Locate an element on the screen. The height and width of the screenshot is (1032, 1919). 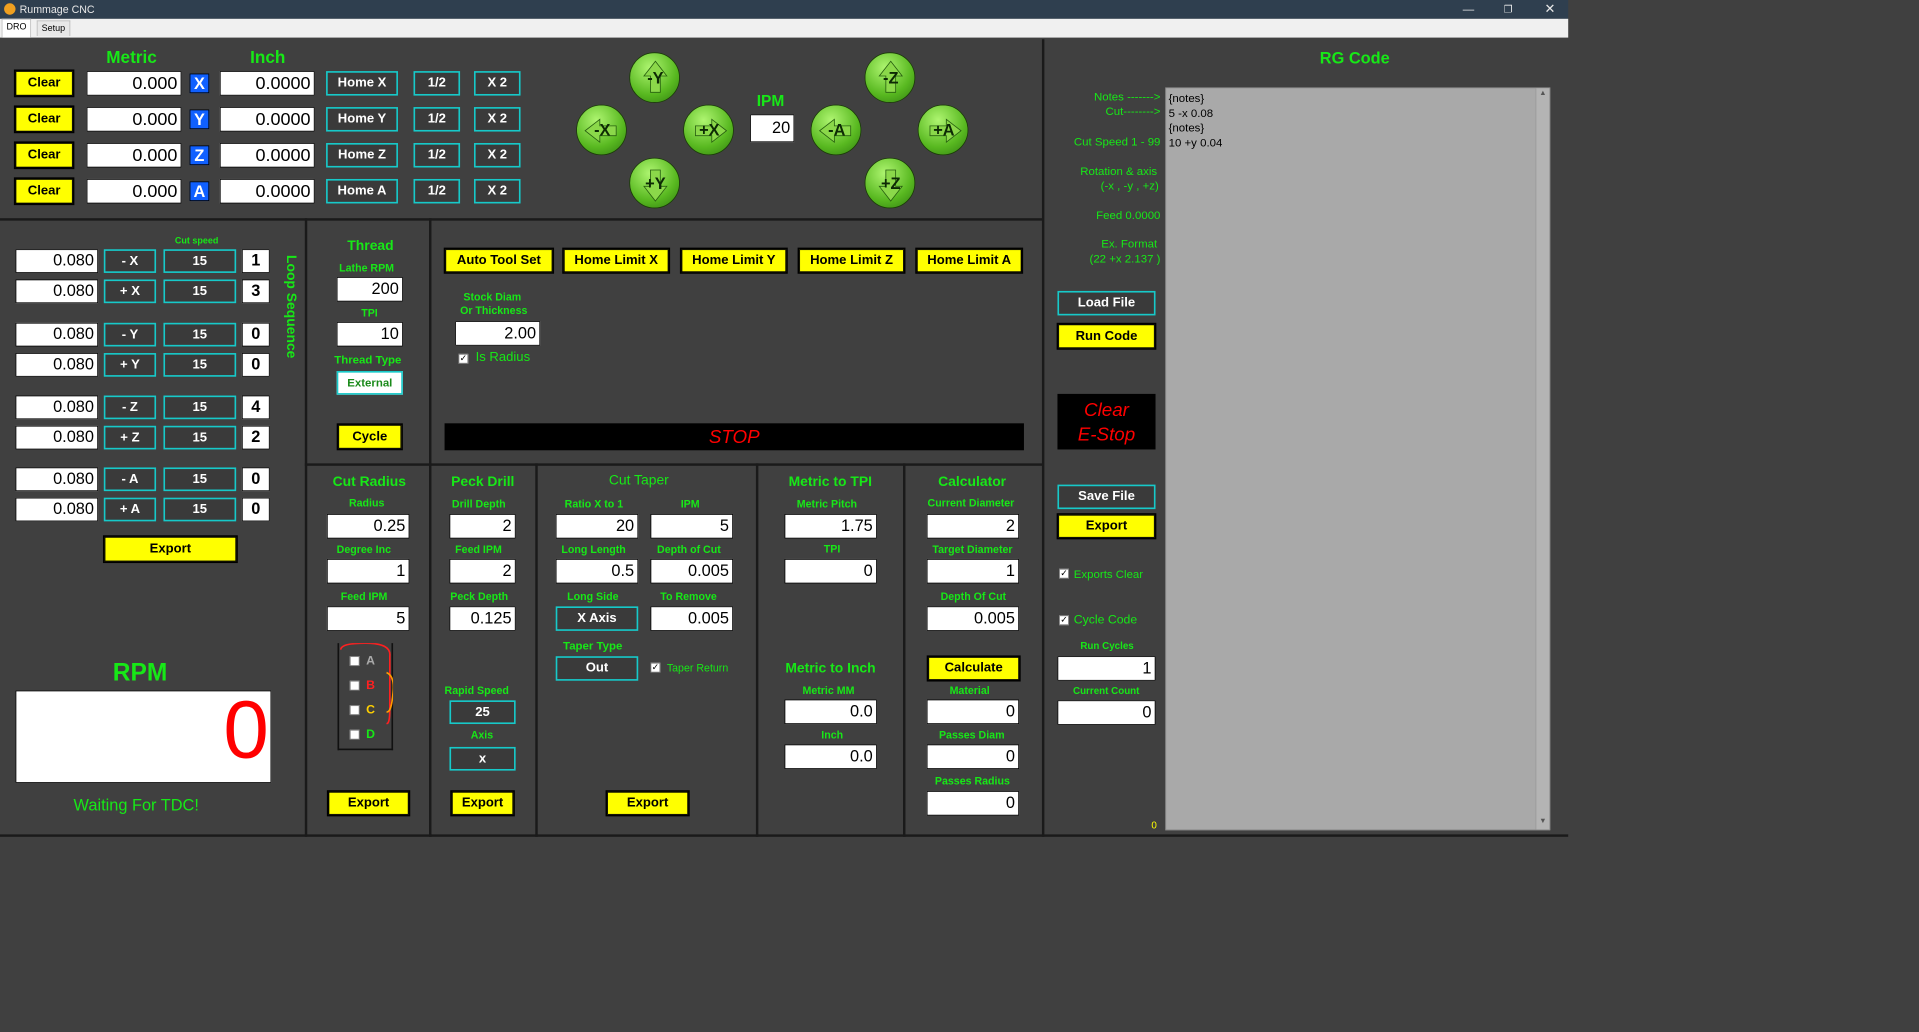
jog-minus-x-button: -X is located at coordinates (601, 130).